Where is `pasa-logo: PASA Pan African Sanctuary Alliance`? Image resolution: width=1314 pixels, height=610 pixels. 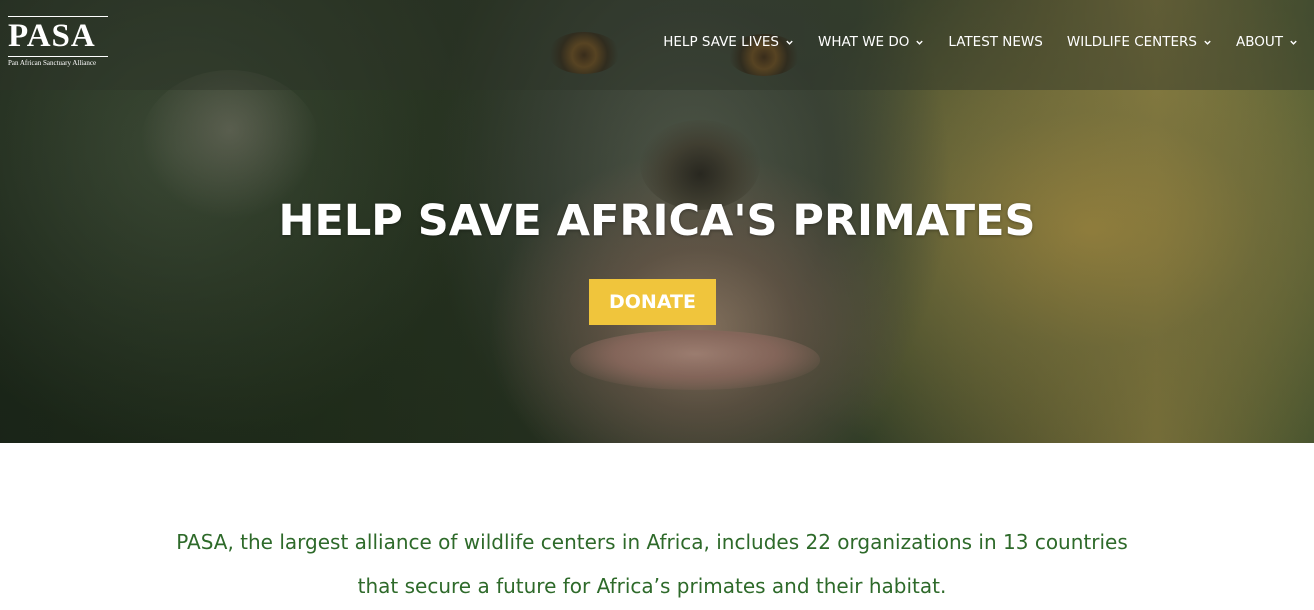 pasa-logo: PASA Pan African Sanctuary Alliance is located at coordinates (58, 43).